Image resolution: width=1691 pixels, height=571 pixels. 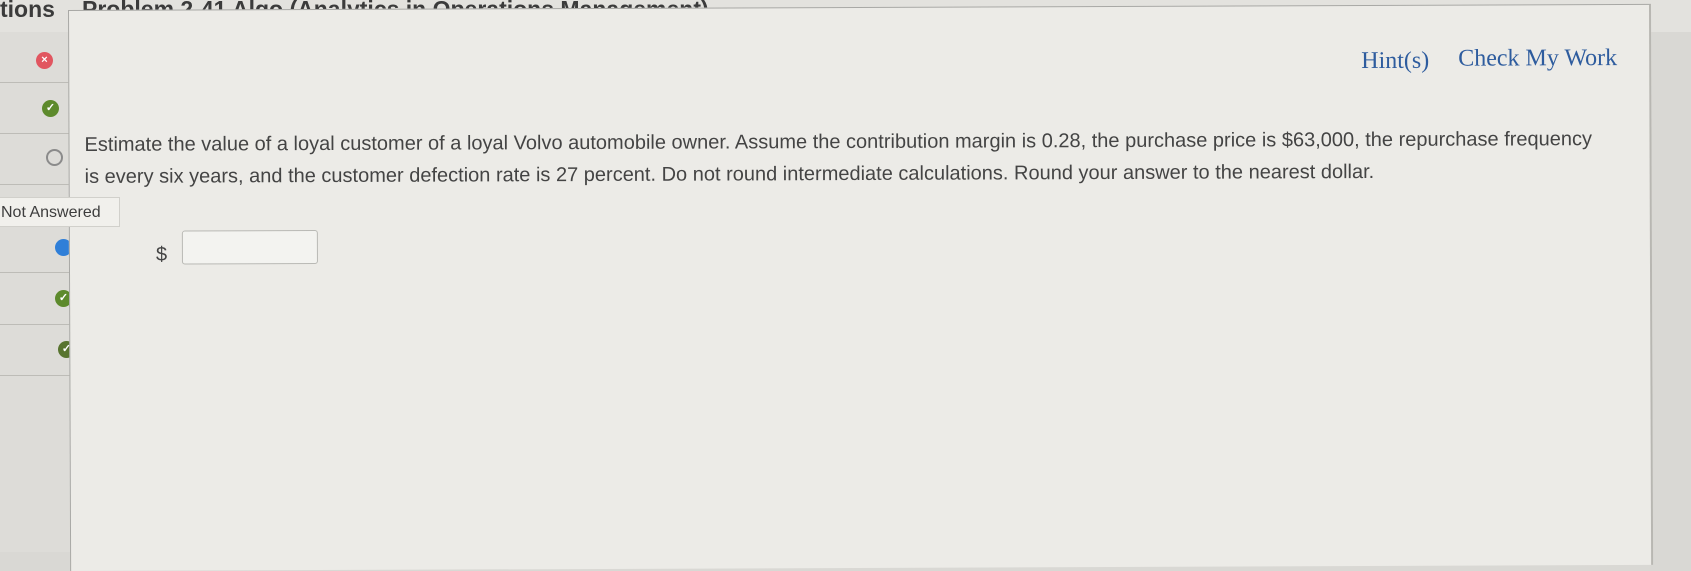 I want to click on questions-header-label: tions, so click(x=27, y=11).